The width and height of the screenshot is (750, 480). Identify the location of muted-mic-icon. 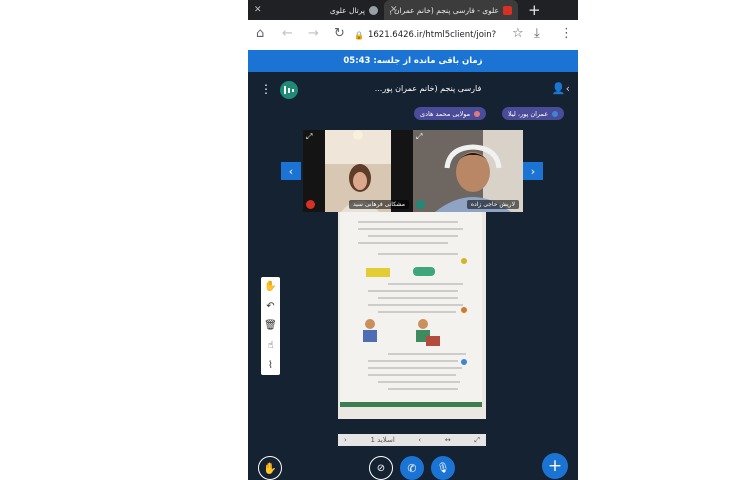
(310, 204).